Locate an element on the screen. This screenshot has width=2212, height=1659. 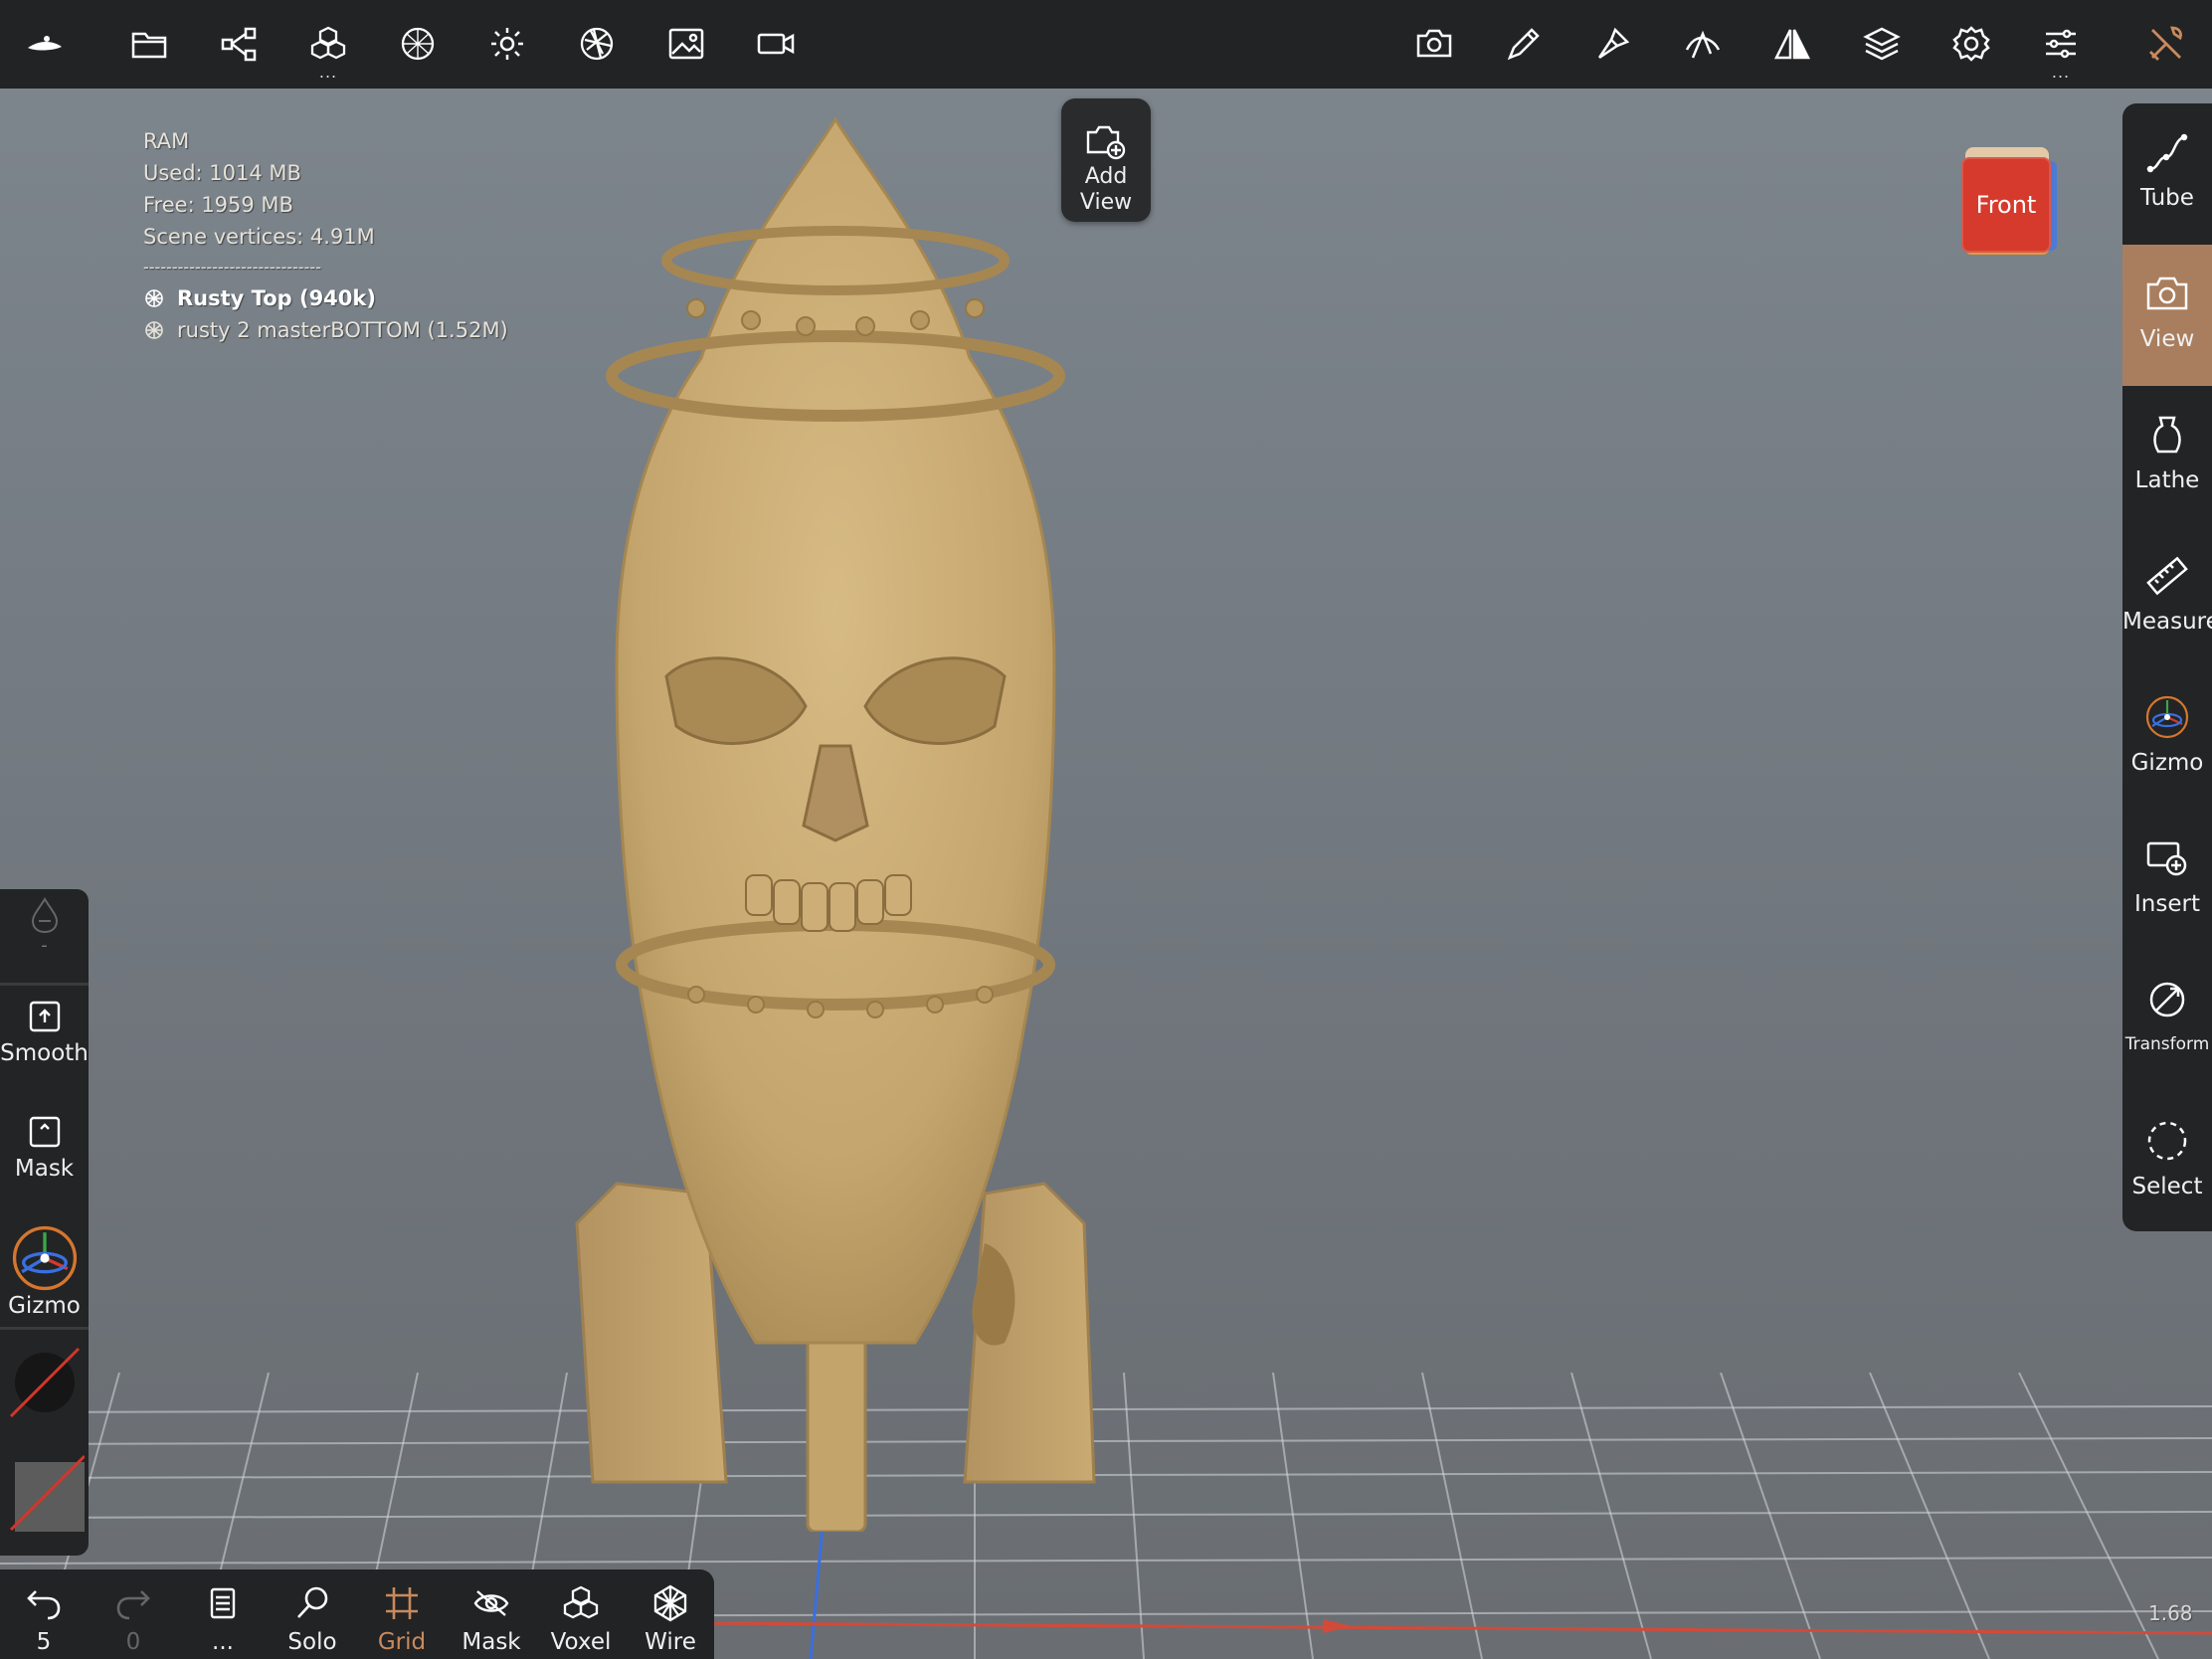
tool-label: Insert is located at coordinates (2167, 904).